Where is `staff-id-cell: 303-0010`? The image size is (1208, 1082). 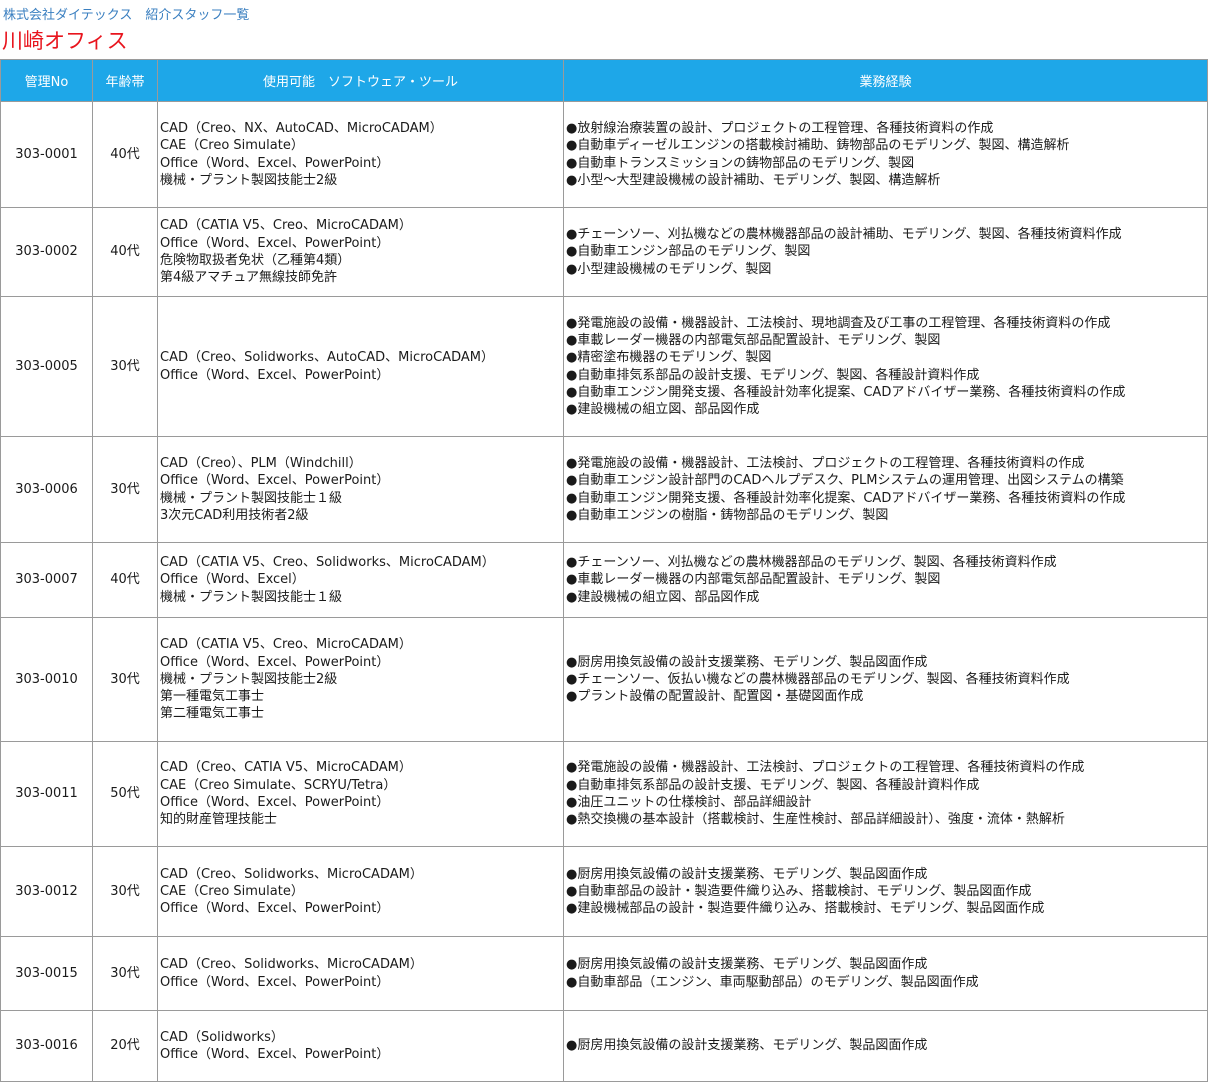 staff-id-cell: 303-0010 is located at coordinates (46, 679).